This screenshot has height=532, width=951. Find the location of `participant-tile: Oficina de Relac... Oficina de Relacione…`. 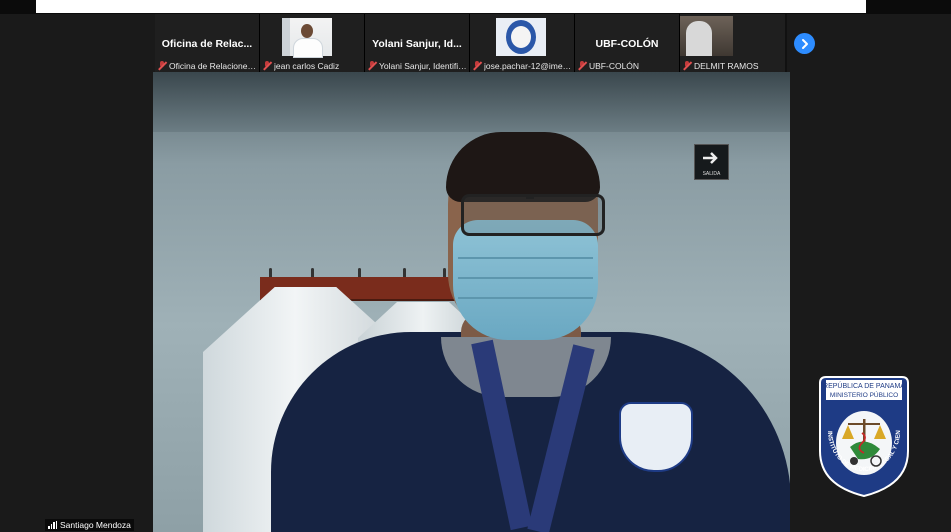

participant-tile: Oficina de Relac... Oficina de Relacione… is located at coordinates (207, 43).